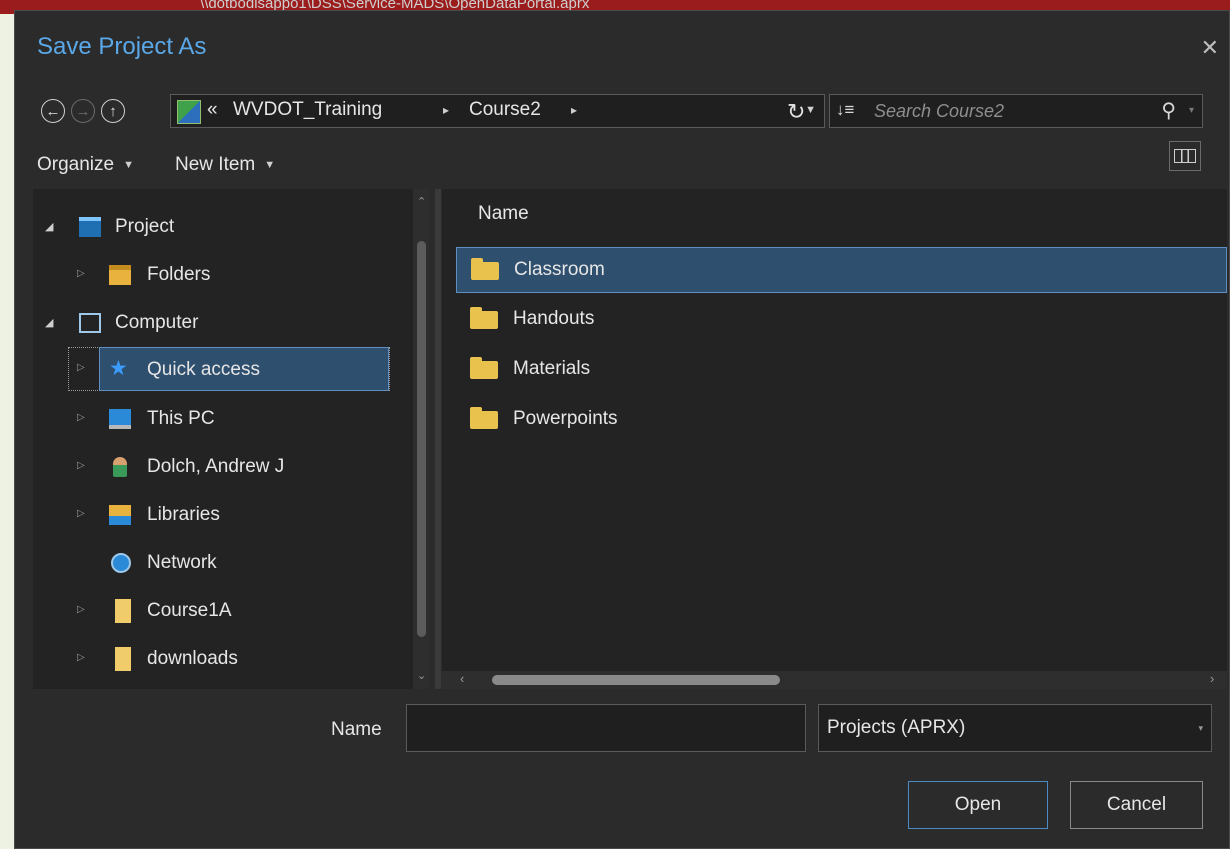 Image resolution: width=1230 pixels, height=849 pixels. Describe the element at coordinates (978, 805) in the screenshot. I see `open-button: Open` at that location.